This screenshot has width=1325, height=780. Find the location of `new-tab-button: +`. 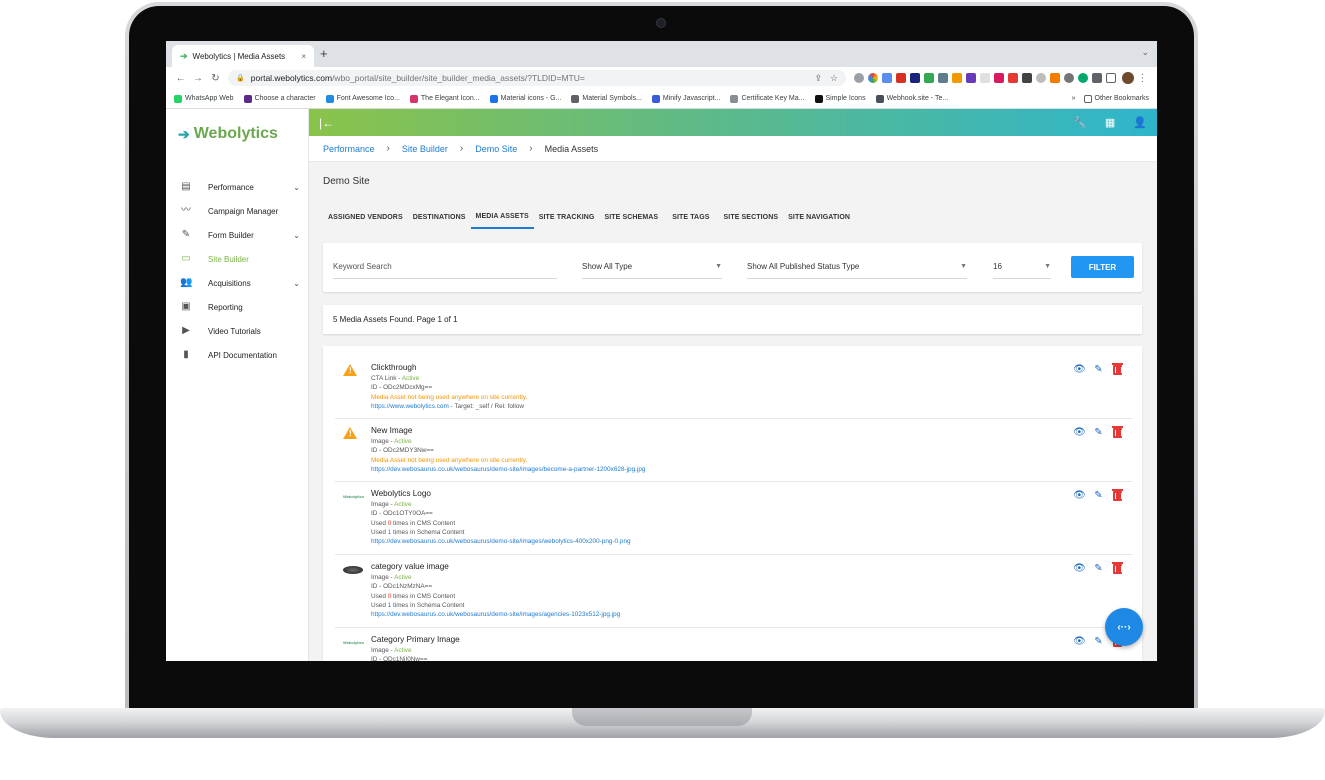

new-tab-button: + is located at coordinates (324, 53).